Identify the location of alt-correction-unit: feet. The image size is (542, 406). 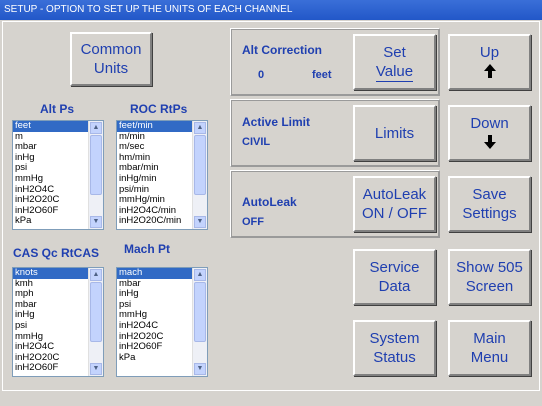
(322, 75).